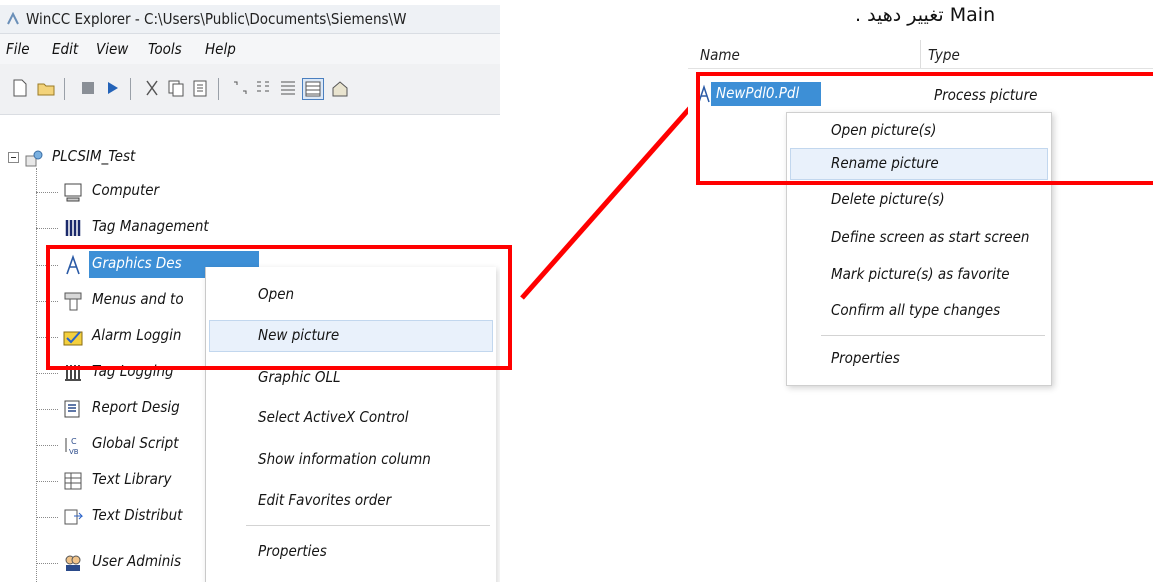  What do you see at coordinates (325, 500) in the screenshot?
I see `menu-item-label: Edit Favorites order` at bounding box center [325, 500].